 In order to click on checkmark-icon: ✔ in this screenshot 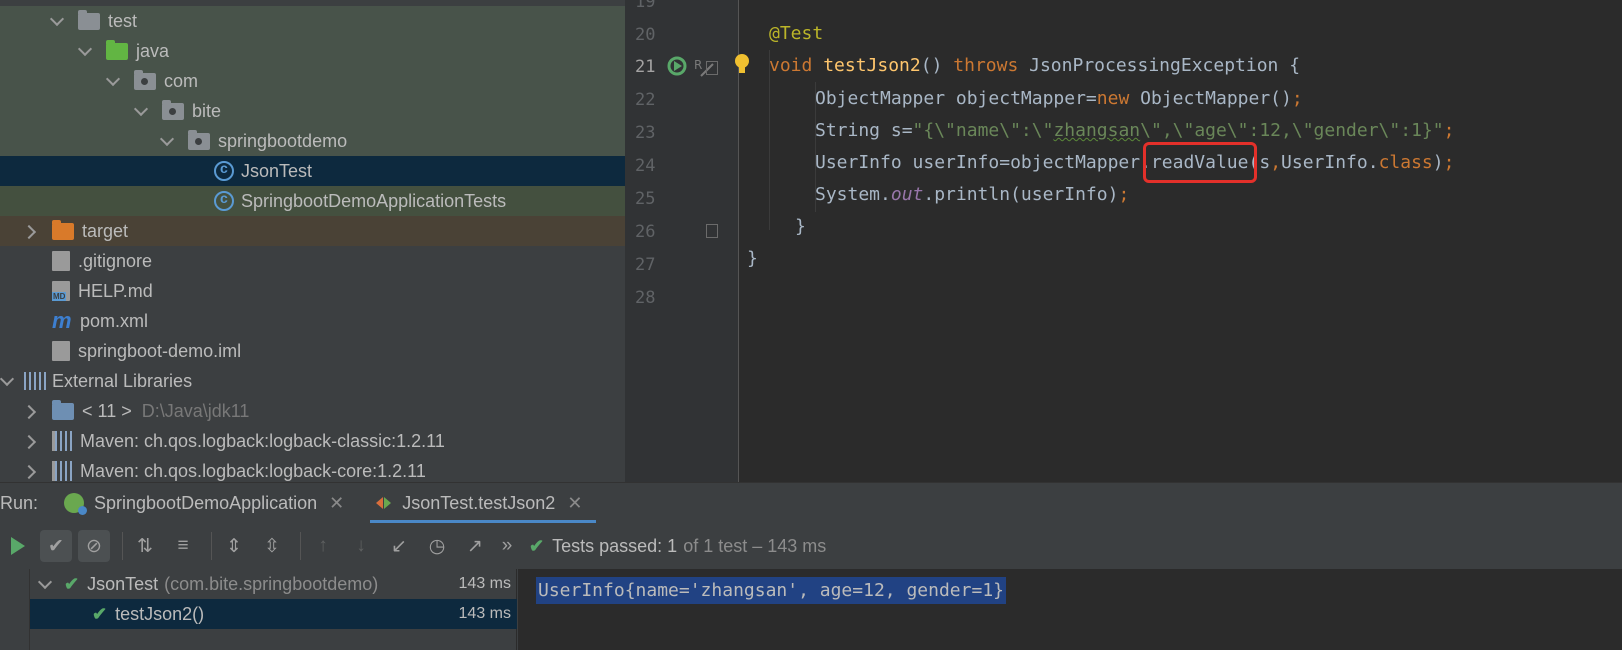, I will do `click(56, 546)`.